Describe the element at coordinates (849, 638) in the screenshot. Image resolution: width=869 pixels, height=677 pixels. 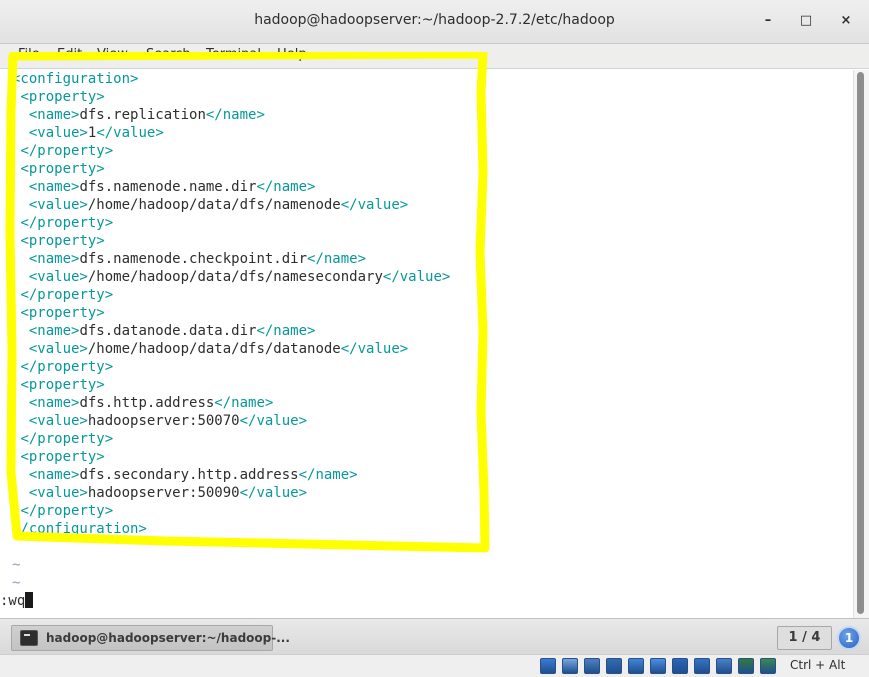
I see `notification-badge-icon: 1` at that location.